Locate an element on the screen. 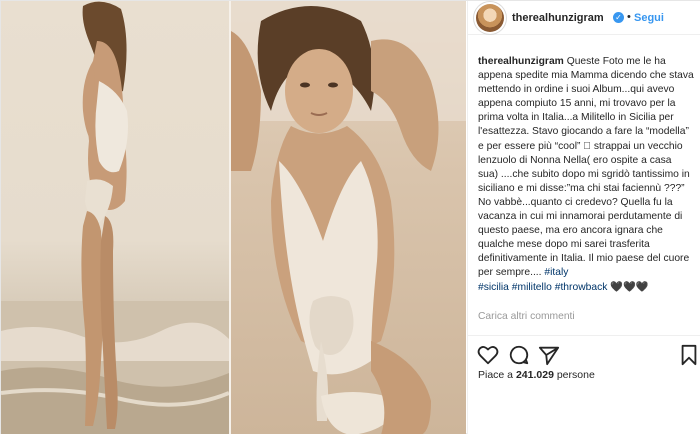  username-link: therealhunzigram is located at coordinates (558, 18).